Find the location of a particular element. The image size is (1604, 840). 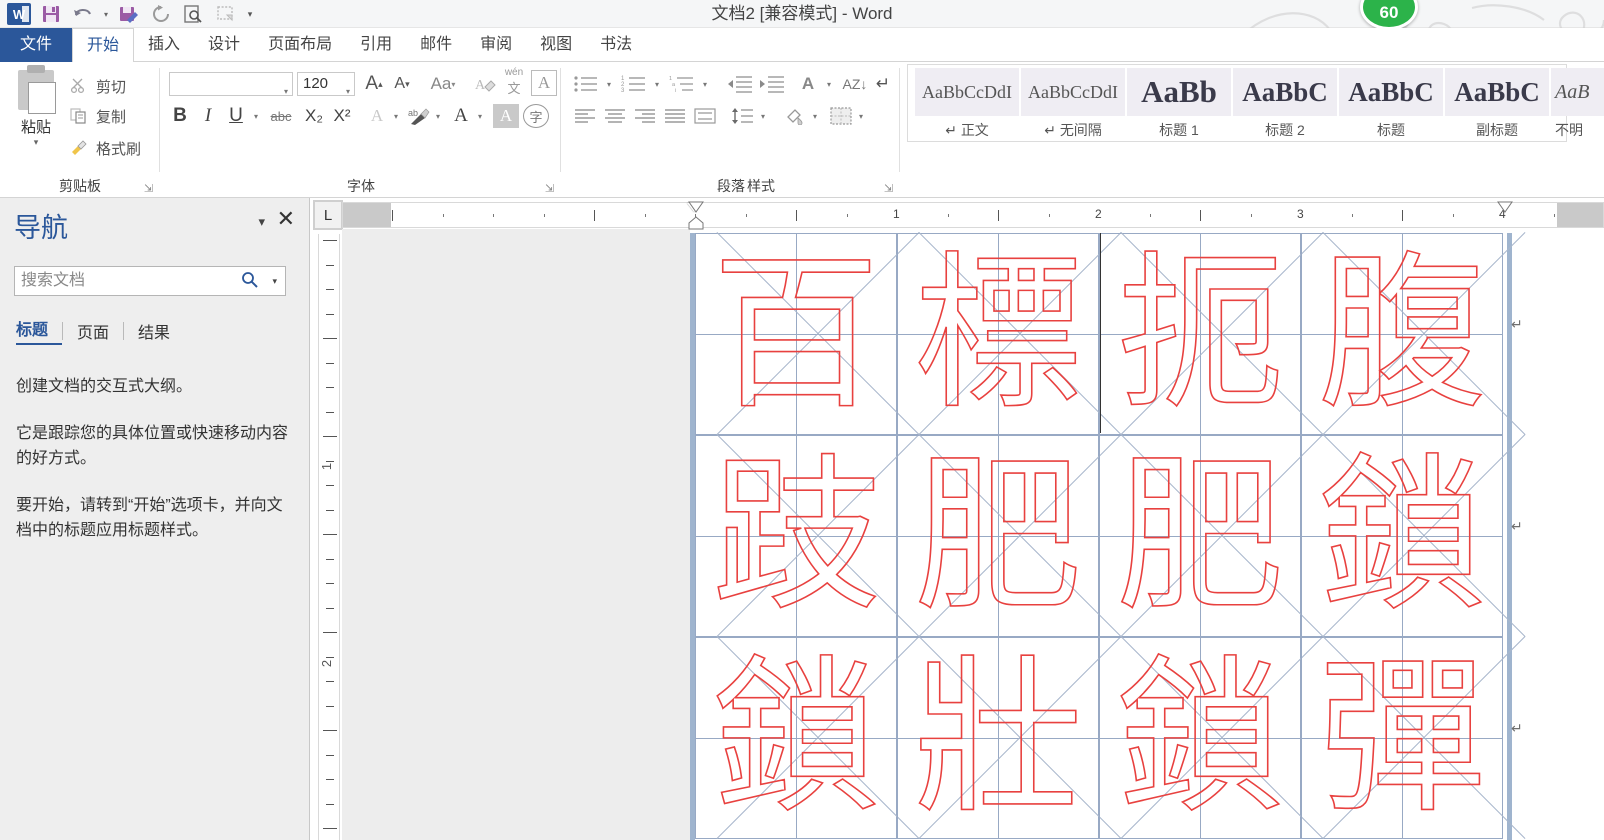

shrink-font-icon: A ▾ is located at coordinates (402, 84).